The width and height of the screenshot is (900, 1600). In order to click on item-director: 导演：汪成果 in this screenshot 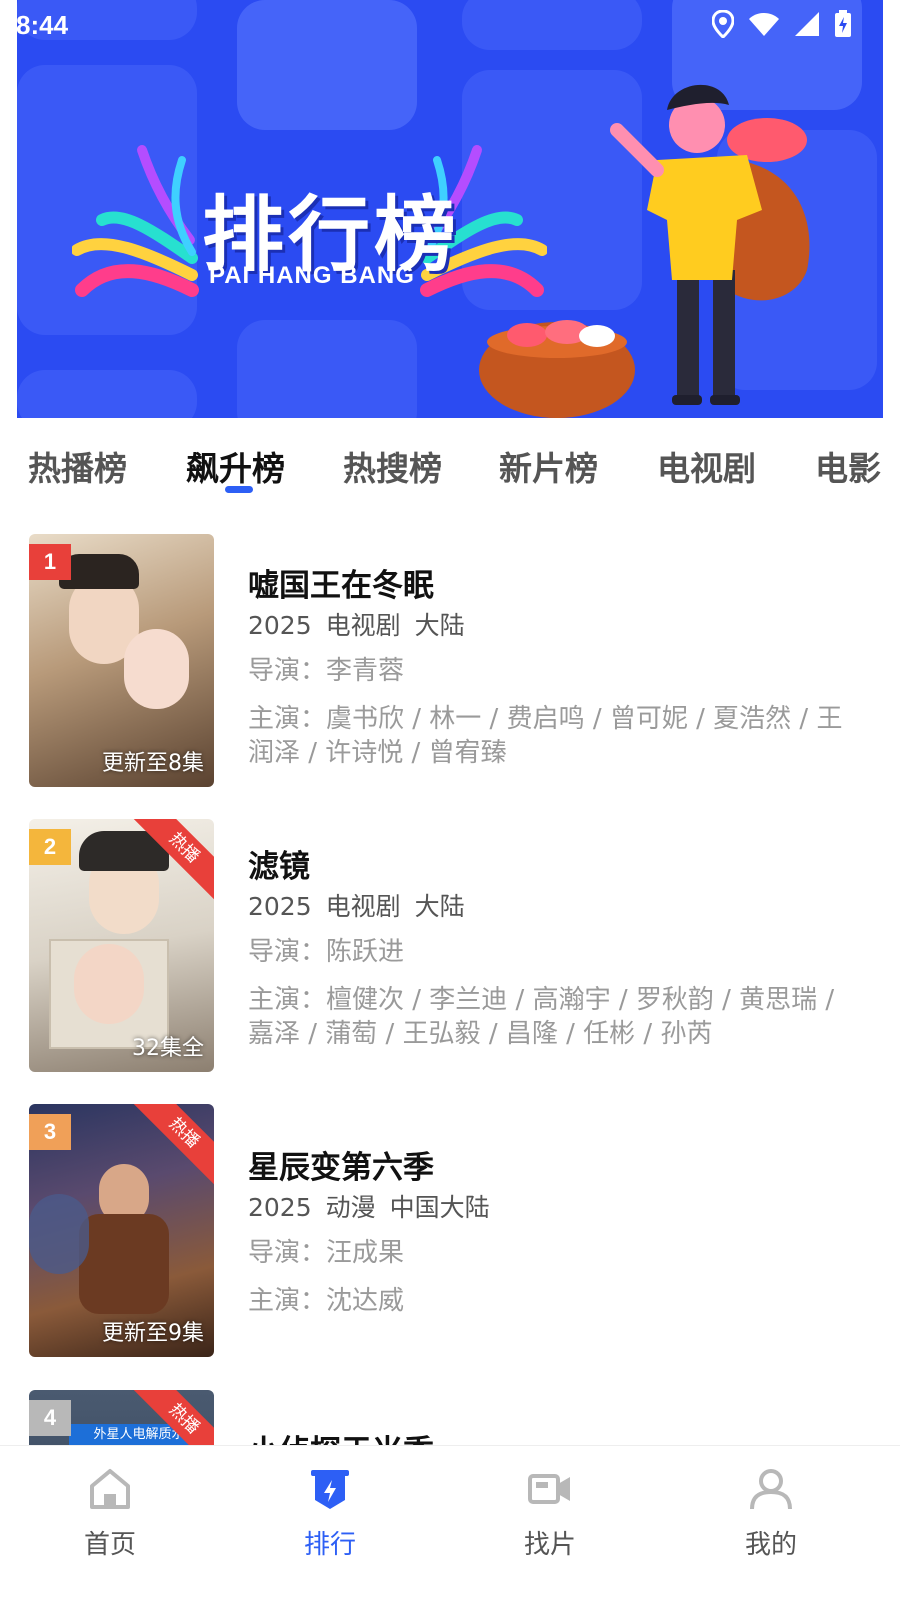, I will do `click(326, 1253)`.